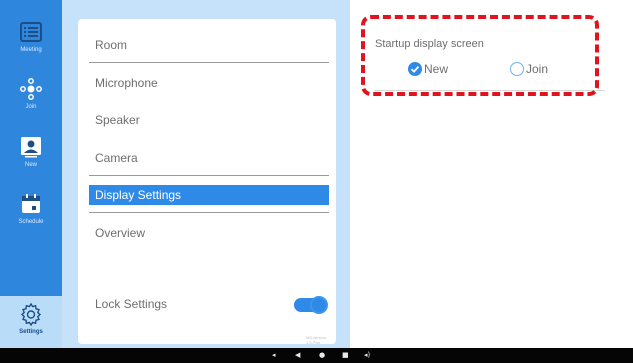  What do you see at coordinates (31, 147) in the screenshot?
I see `person-icon` at bounding box center [31, 147].